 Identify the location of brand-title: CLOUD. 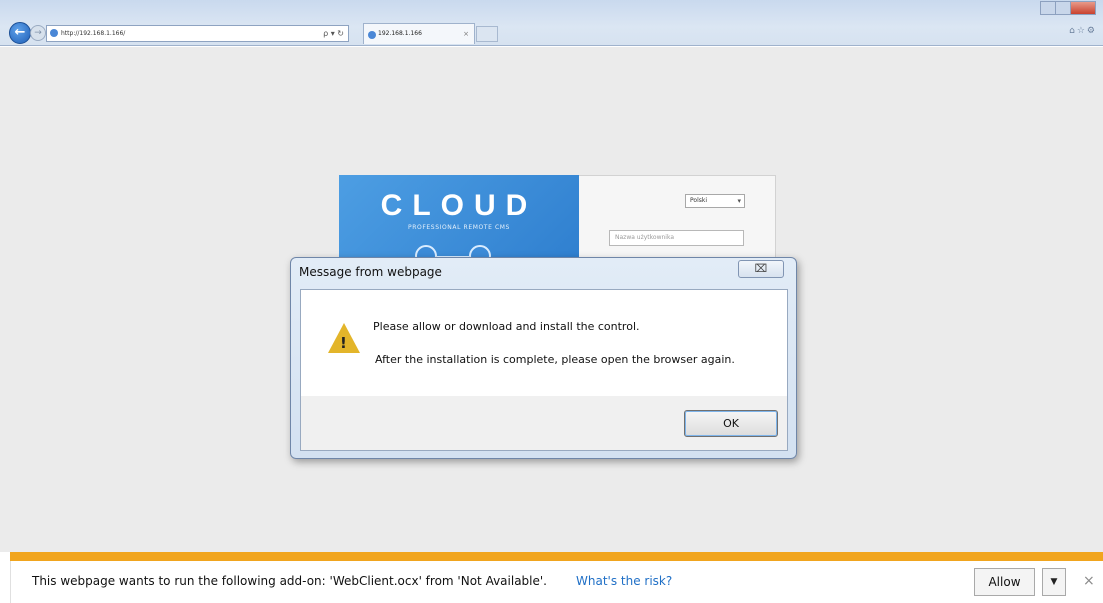
(459, 205).